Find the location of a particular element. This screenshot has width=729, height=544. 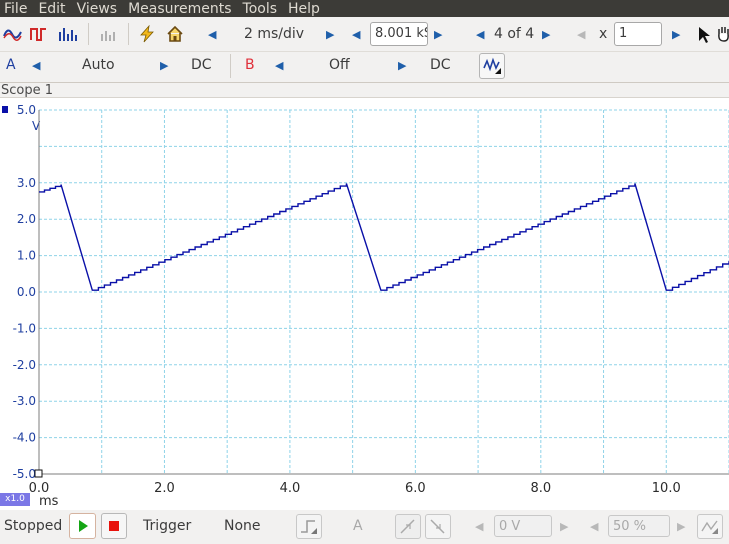

stop-button is located at coordinates (114, 526).